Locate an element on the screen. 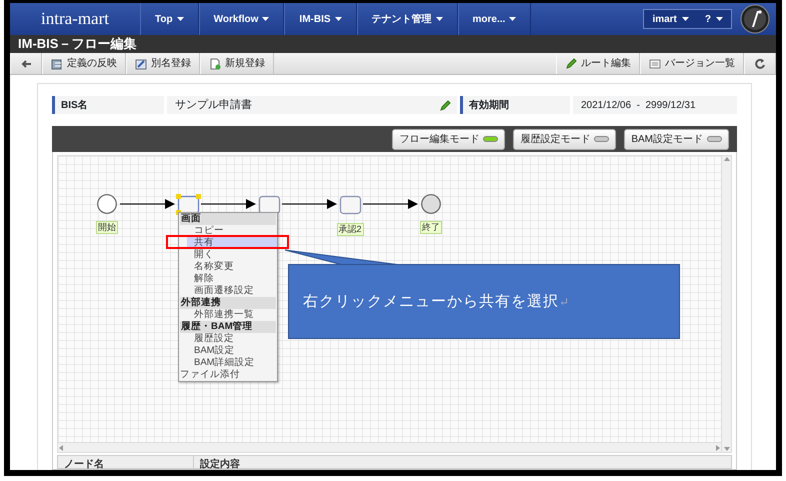 The image size is (786, 481). callout-text: 右クリックメニューから共有を選択 is located at coordinates (431, 301).